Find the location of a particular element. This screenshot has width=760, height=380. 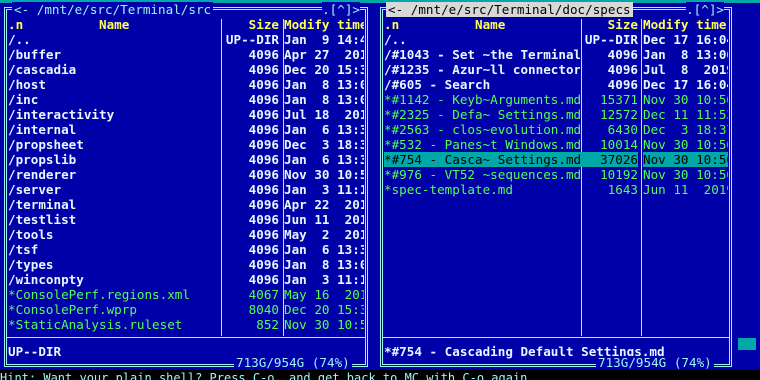

right-header-size: Size is located at coordinates (609, 24).